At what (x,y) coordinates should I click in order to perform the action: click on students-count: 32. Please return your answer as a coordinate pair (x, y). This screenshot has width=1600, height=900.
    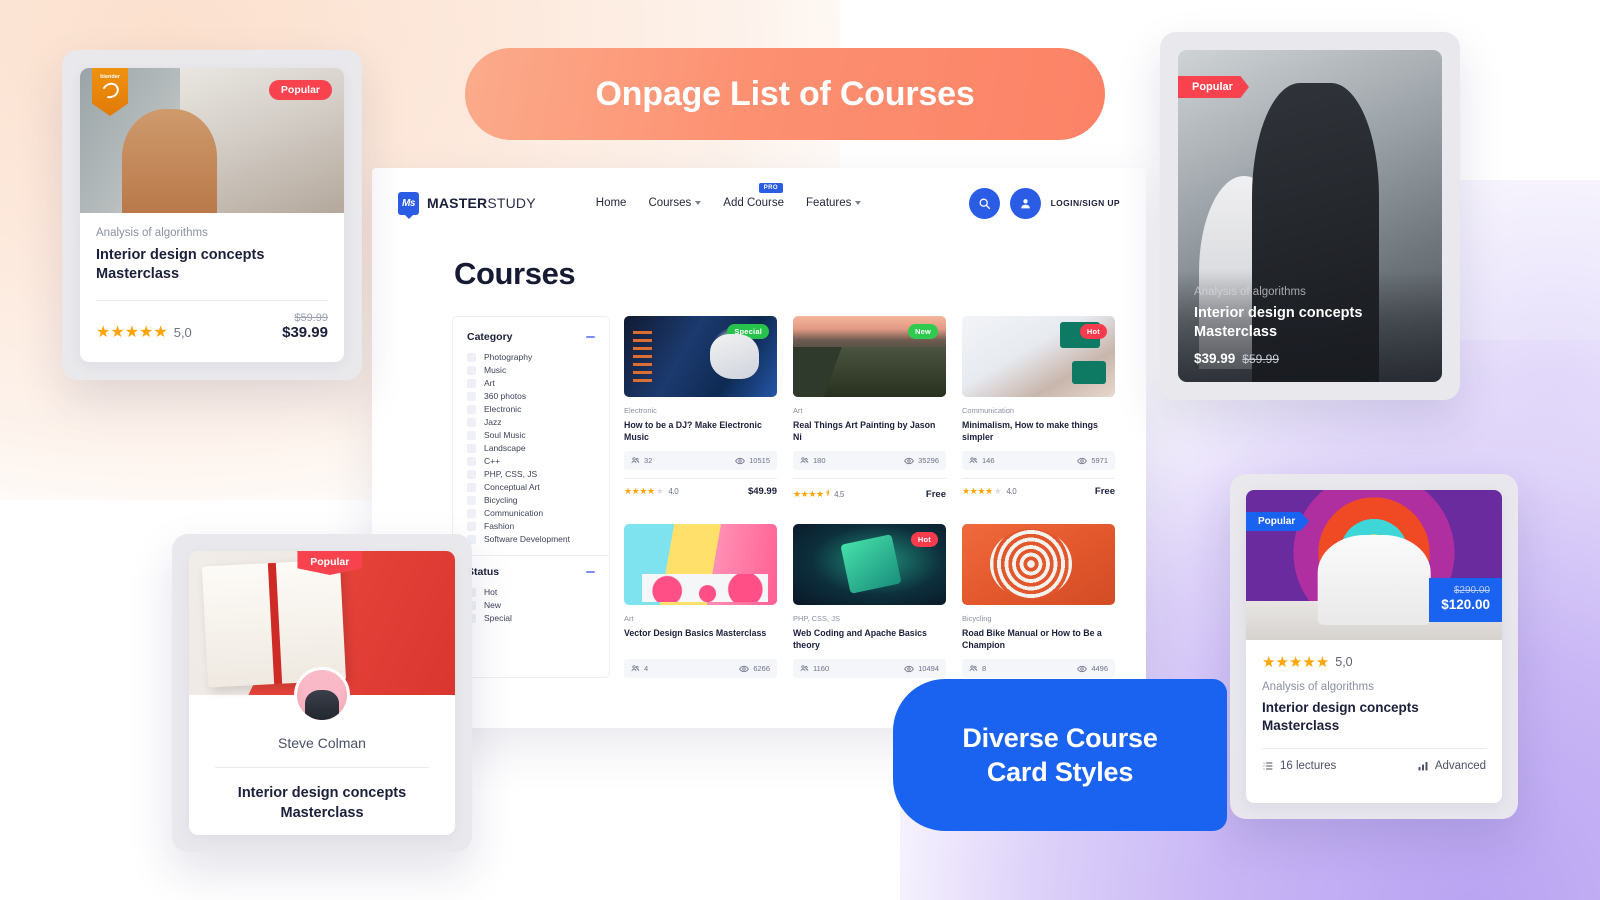
    Looking at the image, I should click on (648, 460).